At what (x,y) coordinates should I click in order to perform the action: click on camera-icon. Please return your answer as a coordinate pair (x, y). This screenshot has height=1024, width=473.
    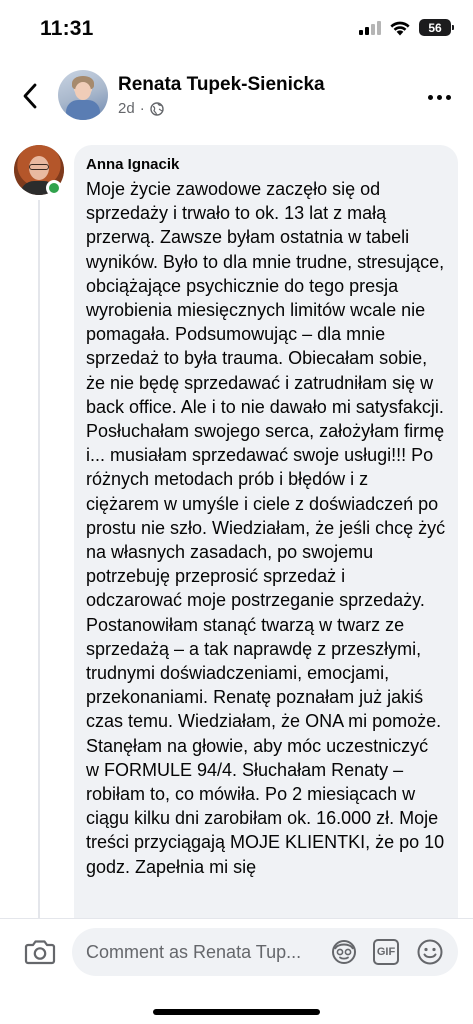
    Looking at the image, I should click on (40, 952).